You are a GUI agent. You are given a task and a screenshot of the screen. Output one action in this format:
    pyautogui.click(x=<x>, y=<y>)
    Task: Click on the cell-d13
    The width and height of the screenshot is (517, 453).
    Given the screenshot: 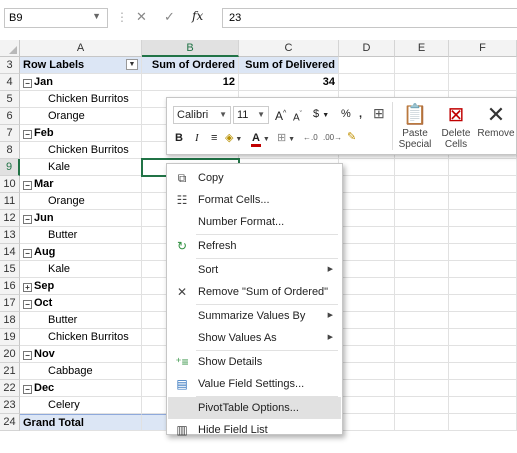 What is the action you would take?
    pyautogui.click(x=367, y=235)
    